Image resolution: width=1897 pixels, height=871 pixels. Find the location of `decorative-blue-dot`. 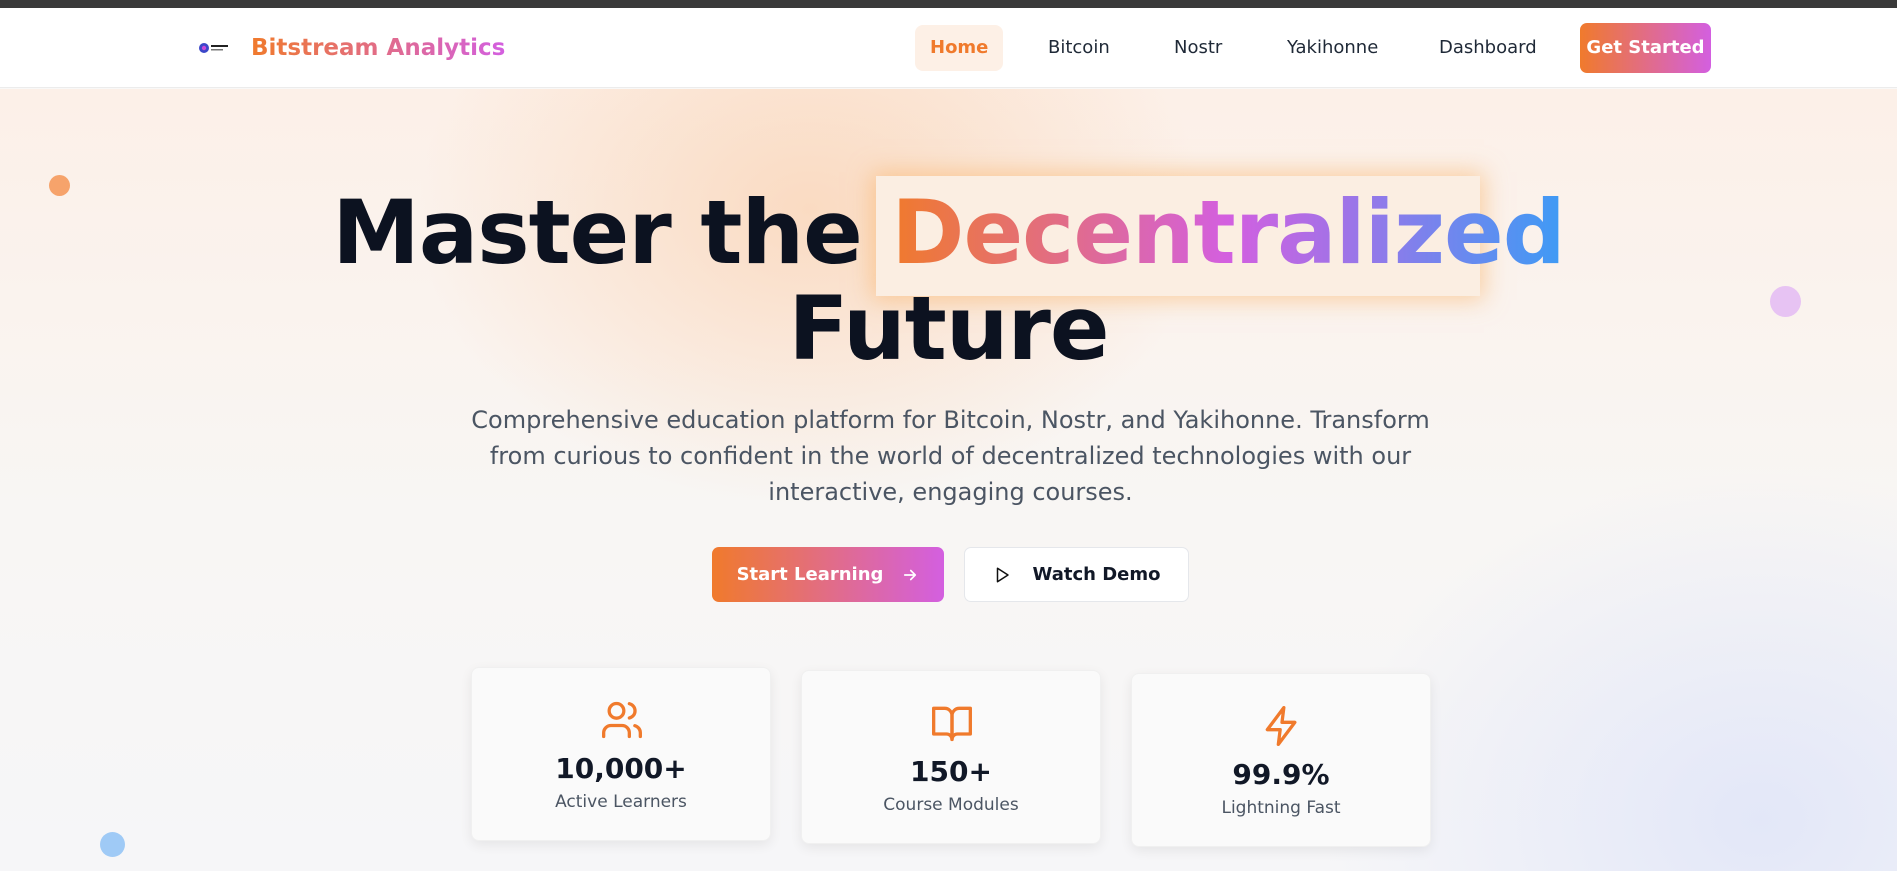

decorative-blue-dot is located at coordinates (112, 844).